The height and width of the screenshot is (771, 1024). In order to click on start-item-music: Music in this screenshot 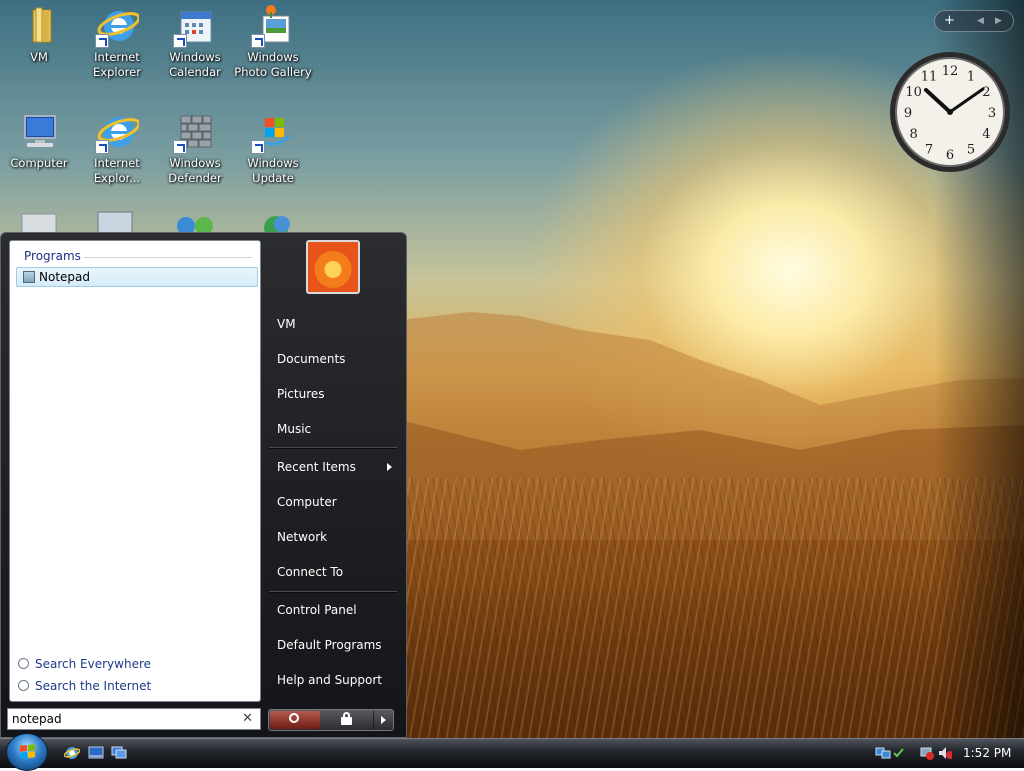, I will do `click(294, 429)`.